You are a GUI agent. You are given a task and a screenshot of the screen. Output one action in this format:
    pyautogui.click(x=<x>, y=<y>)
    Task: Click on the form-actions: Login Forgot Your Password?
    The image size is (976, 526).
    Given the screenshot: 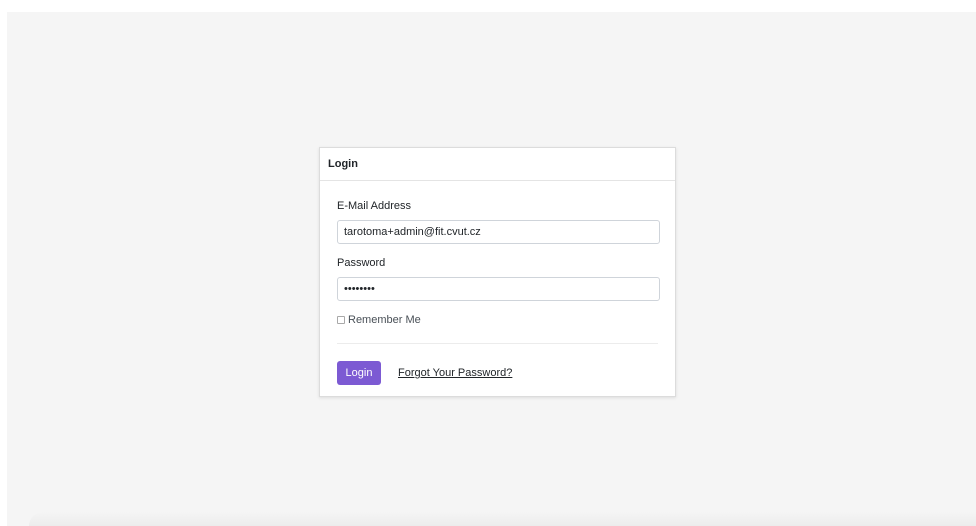 What is the action you would take?
    pyautogui.click(x=497, y=373)
    